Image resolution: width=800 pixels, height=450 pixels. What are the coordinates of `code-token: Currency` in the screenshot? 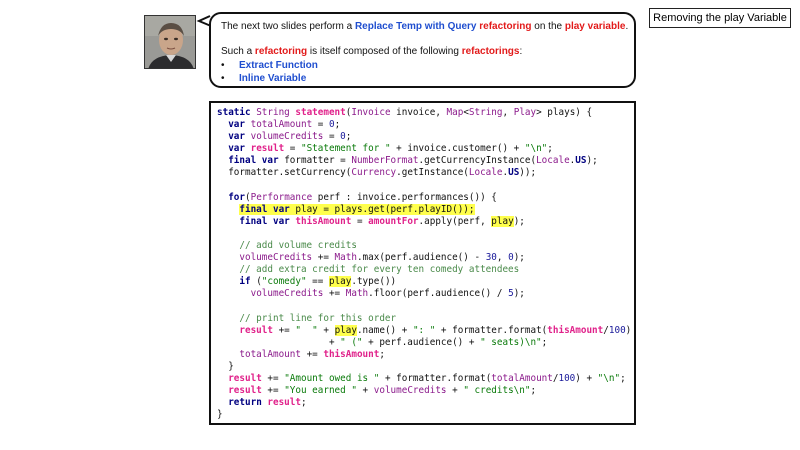 It's located at (374, 173).